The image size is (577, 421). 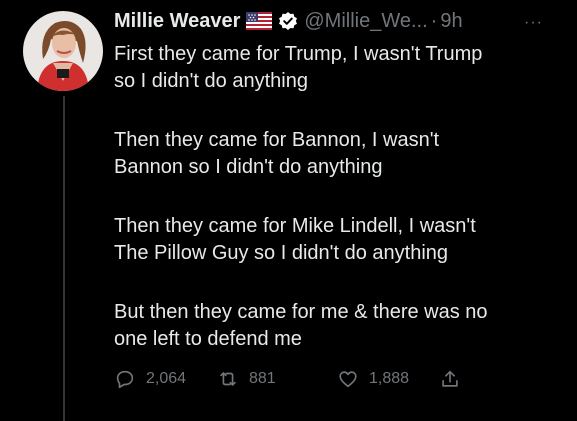 What do you see at coordinates (63, 51) in the screenshot?
I see `avatar` at bounding box center [63, 51].